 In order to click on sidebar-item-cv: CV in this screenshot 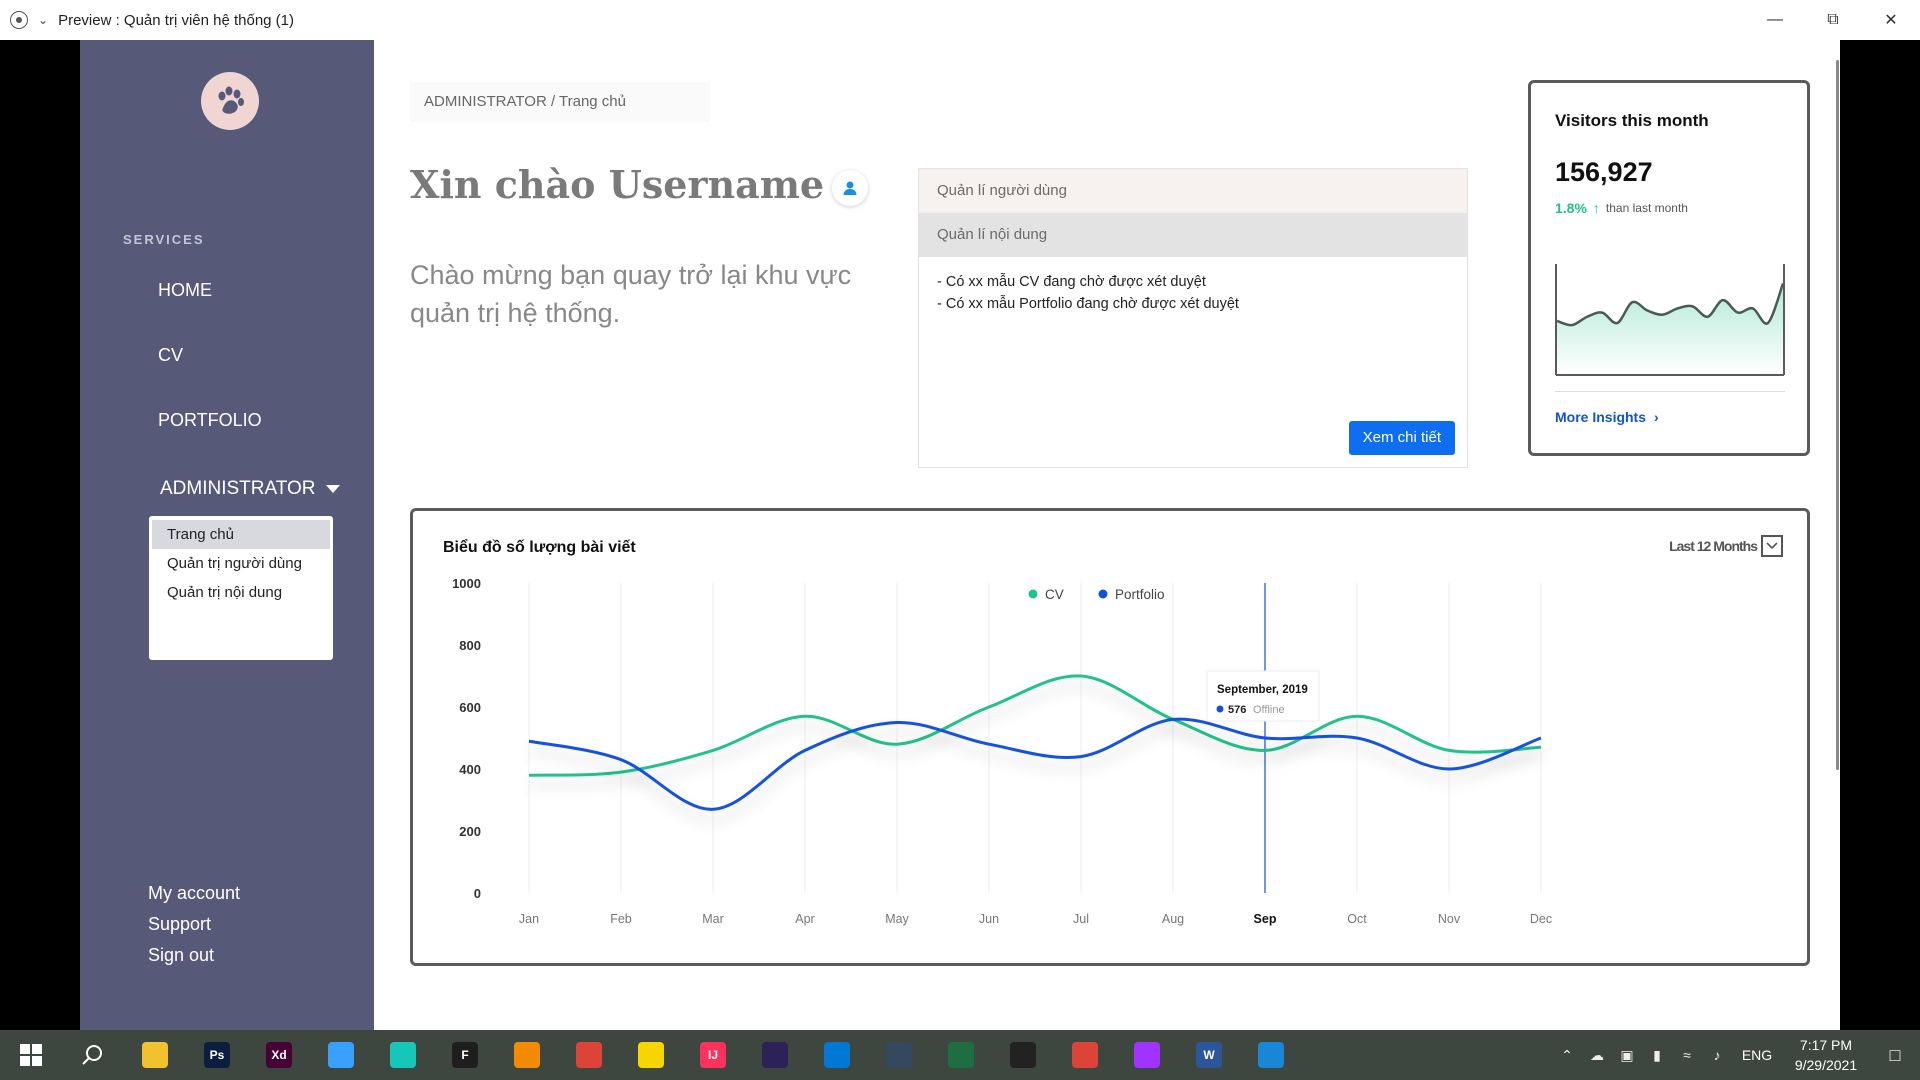, I will do `click(170, 355)`.